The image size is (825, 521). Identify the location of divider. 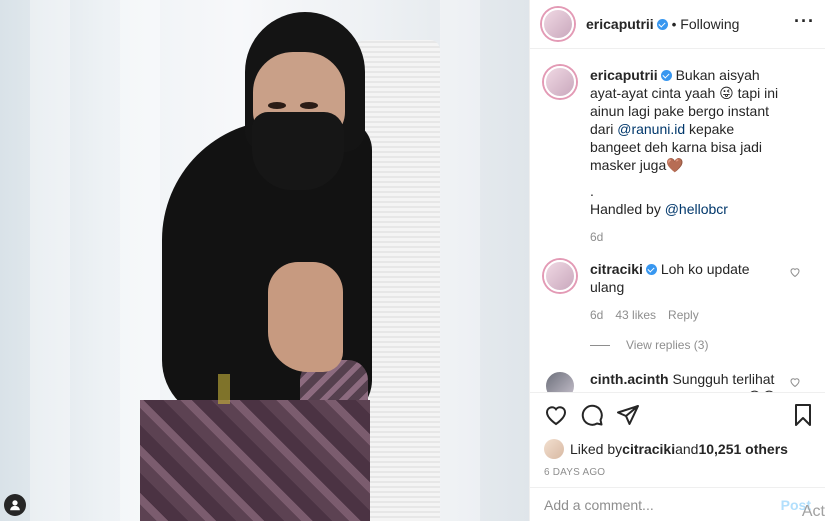
(600, 345).